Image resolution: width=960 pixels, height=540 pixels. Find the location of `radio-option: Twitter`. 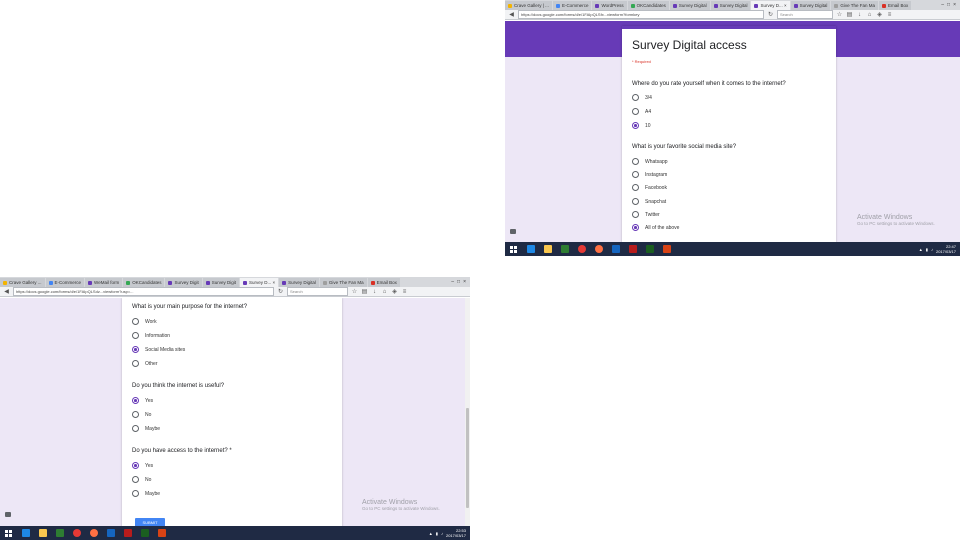

radio-option: Twitter is located at coordinates (646, 214).